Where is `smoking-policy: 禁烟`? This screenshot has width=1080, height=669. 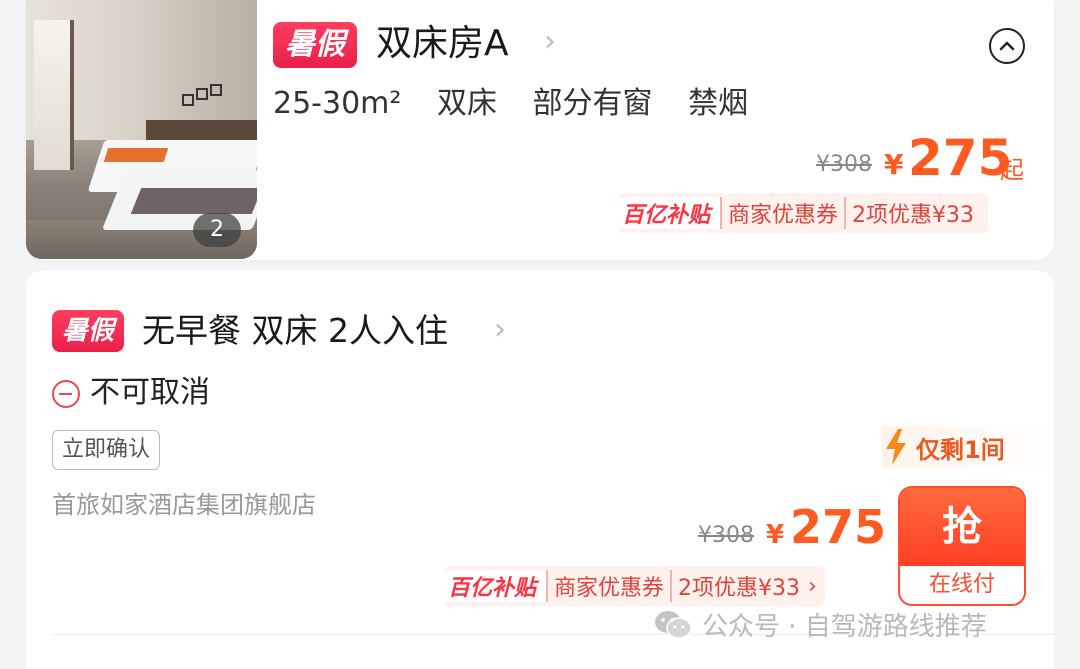
smoking-policy: 禁烟 is located at coordinates (718, 103).